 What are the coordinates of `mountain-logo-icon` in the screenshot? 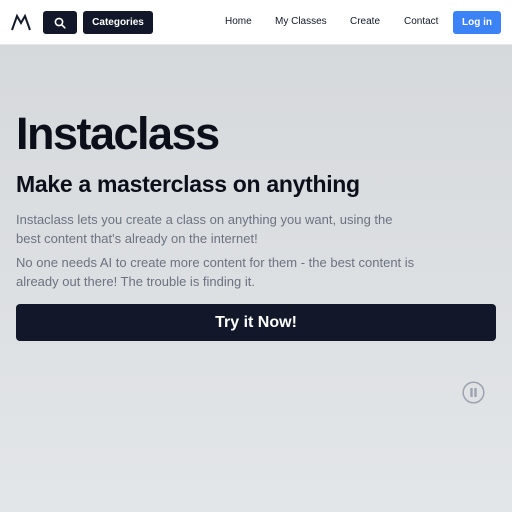 It's located at (21, 22).